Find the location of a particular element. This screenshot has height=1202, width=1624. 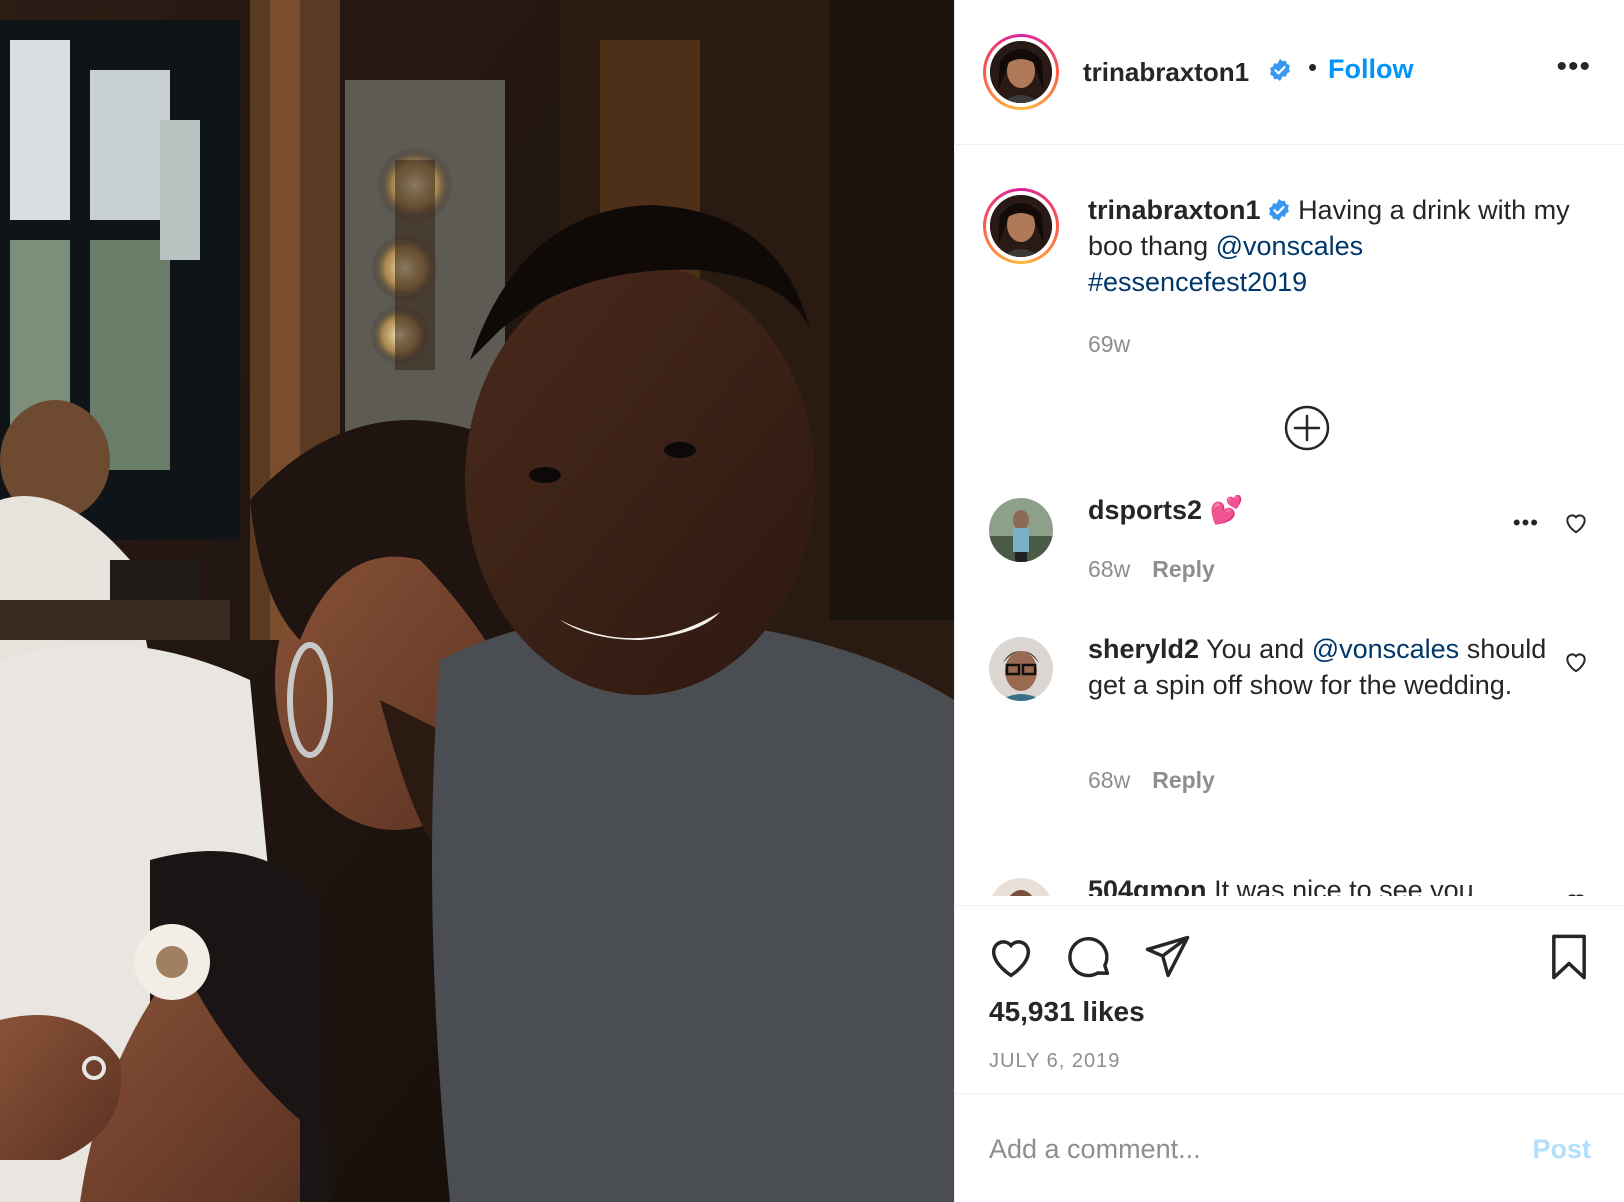

share-paper-plane-icon is located at coordinates (1167, 957).